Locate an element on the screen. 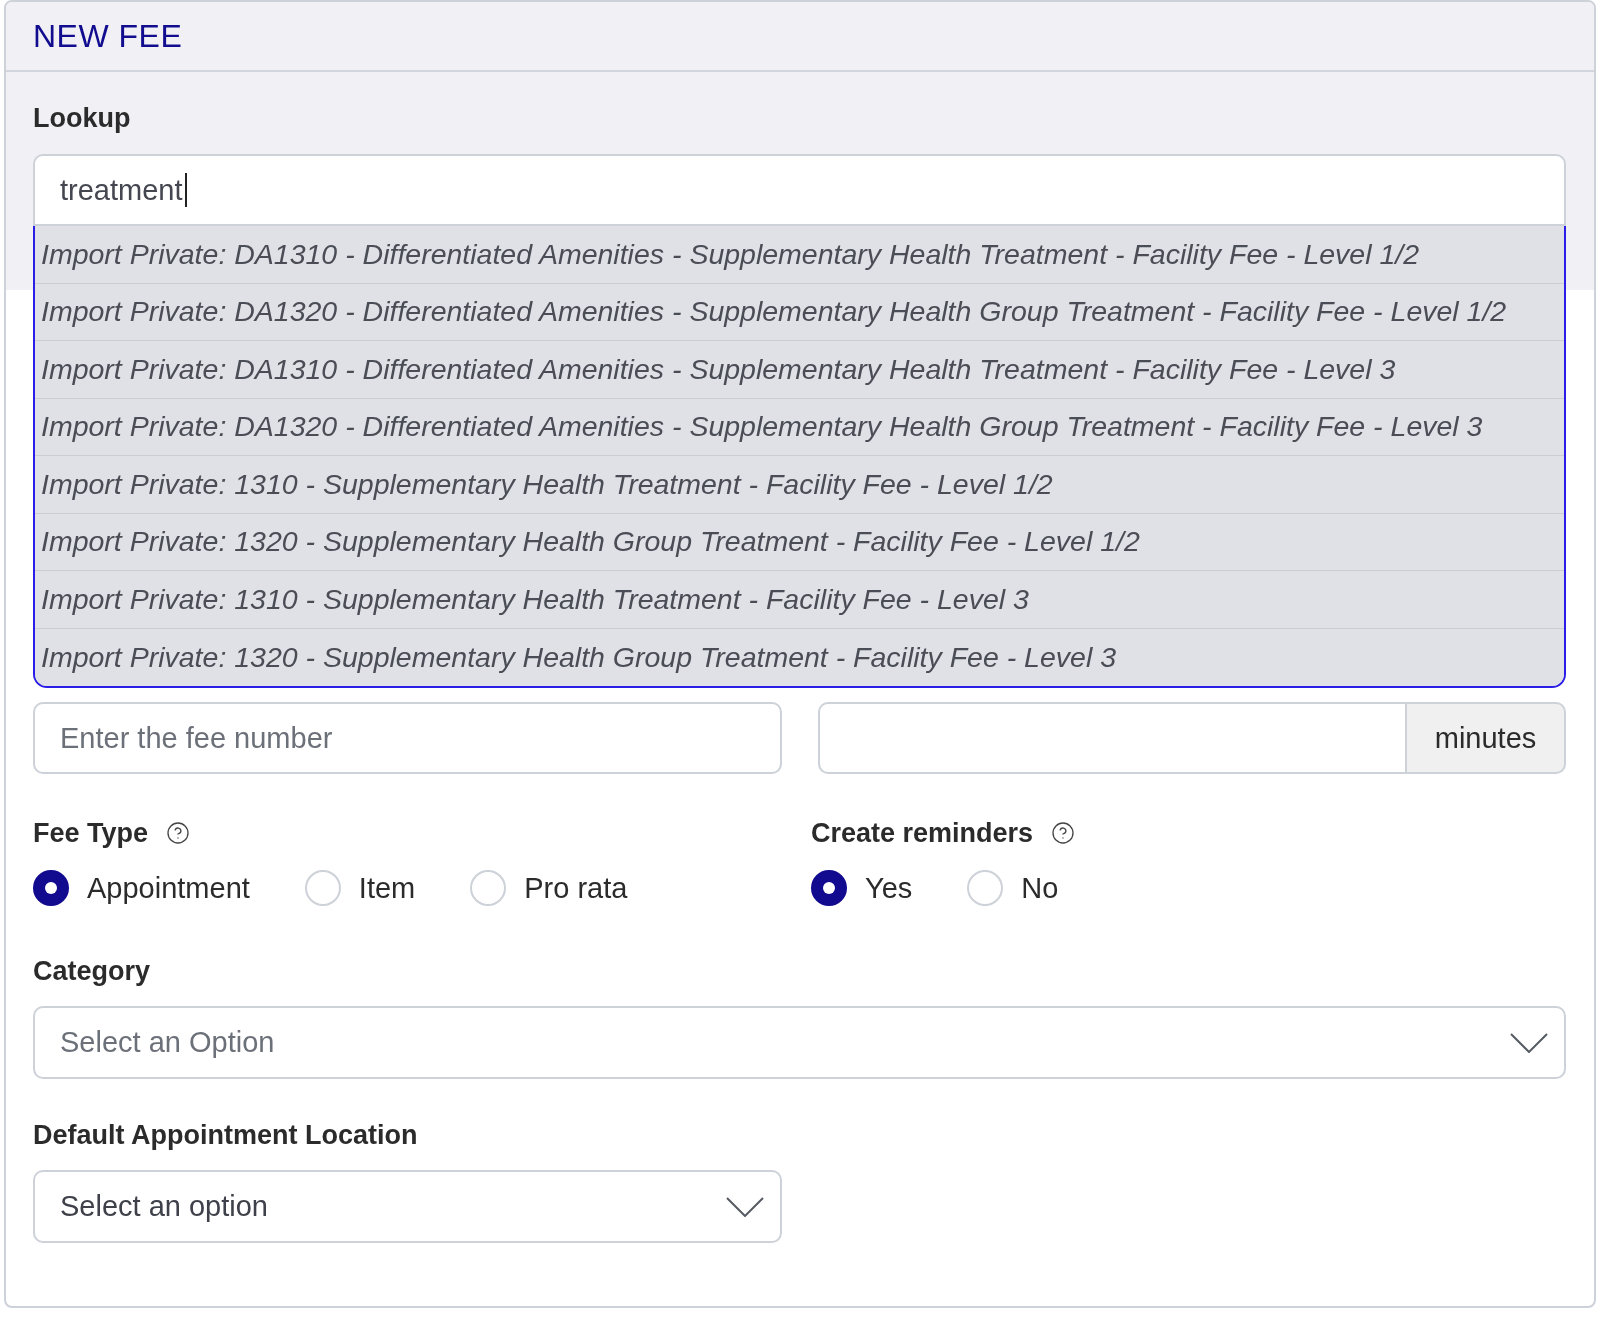  radio-label: Yes is located at coordinates (889, 888).